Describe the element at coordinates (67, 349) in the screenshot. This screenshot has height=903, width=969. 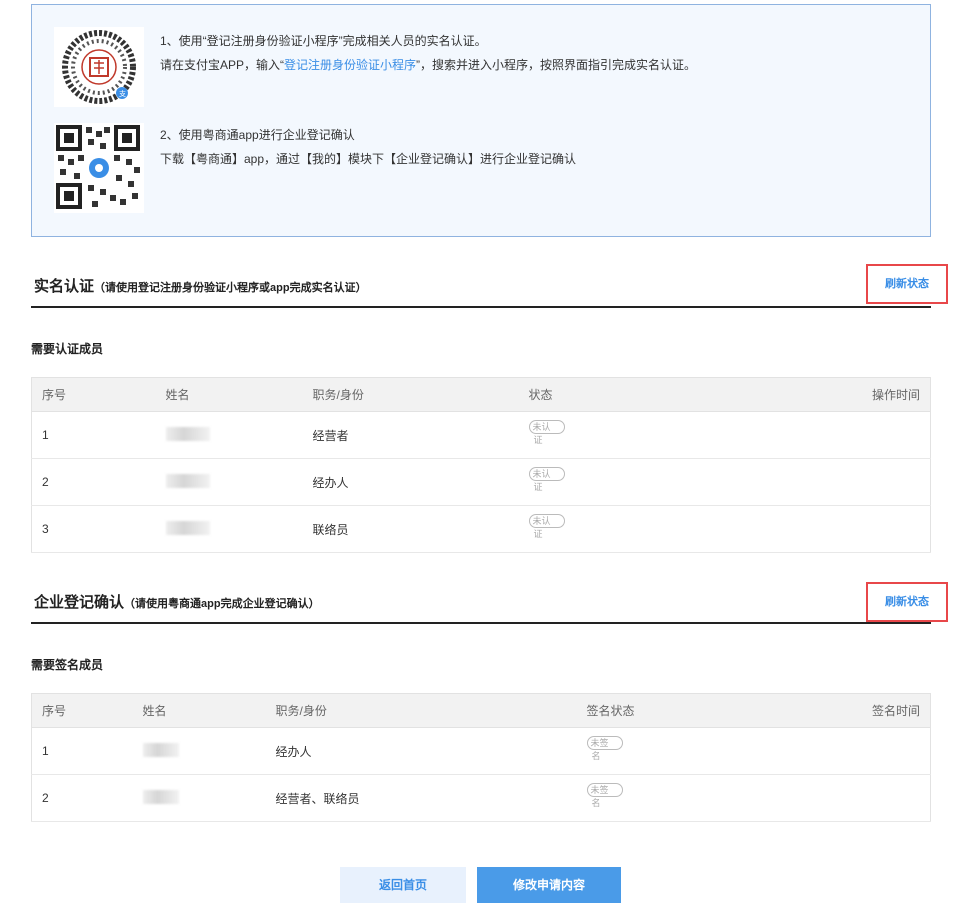
I see `realname-subtitle: 需要认证成员` at that location.